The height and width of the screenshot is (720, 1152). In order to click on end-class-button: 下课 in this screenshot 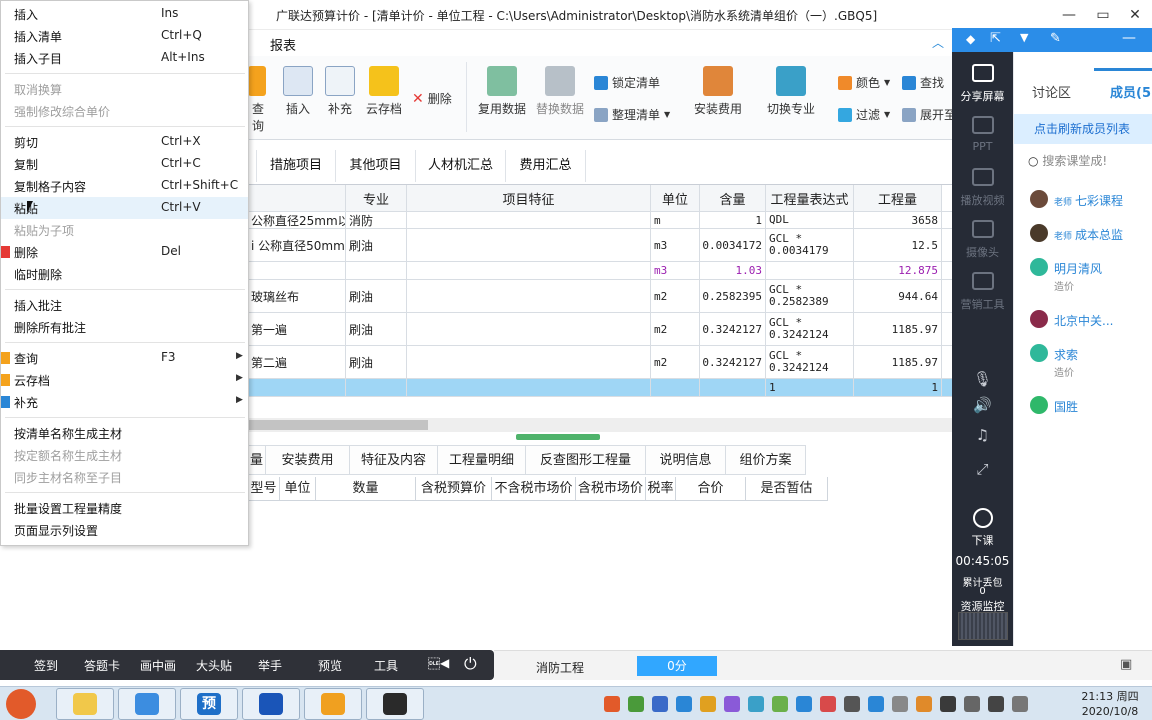, I will do `click(982, 528)`.